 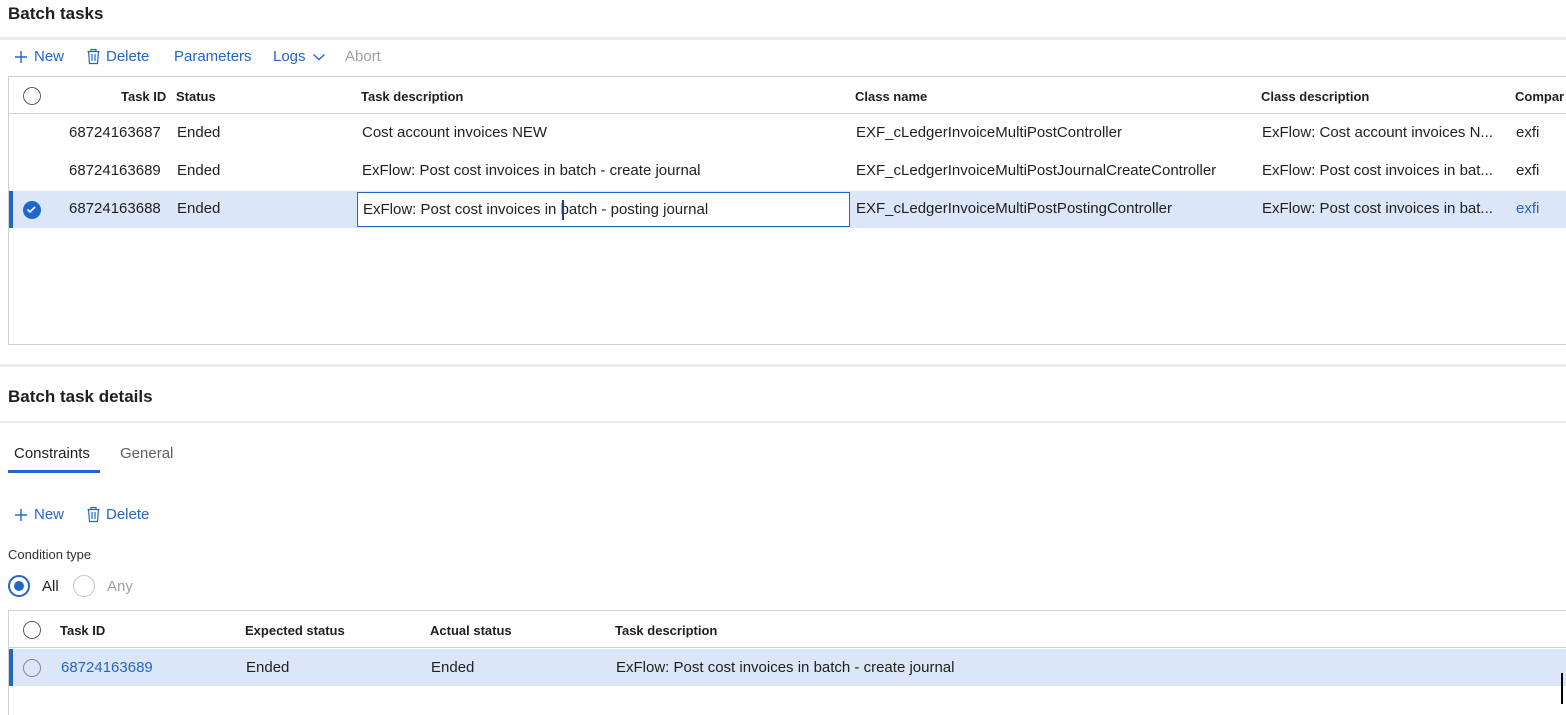 I want to click on condition-type-label: Condition type, so click(x=50, y=554).